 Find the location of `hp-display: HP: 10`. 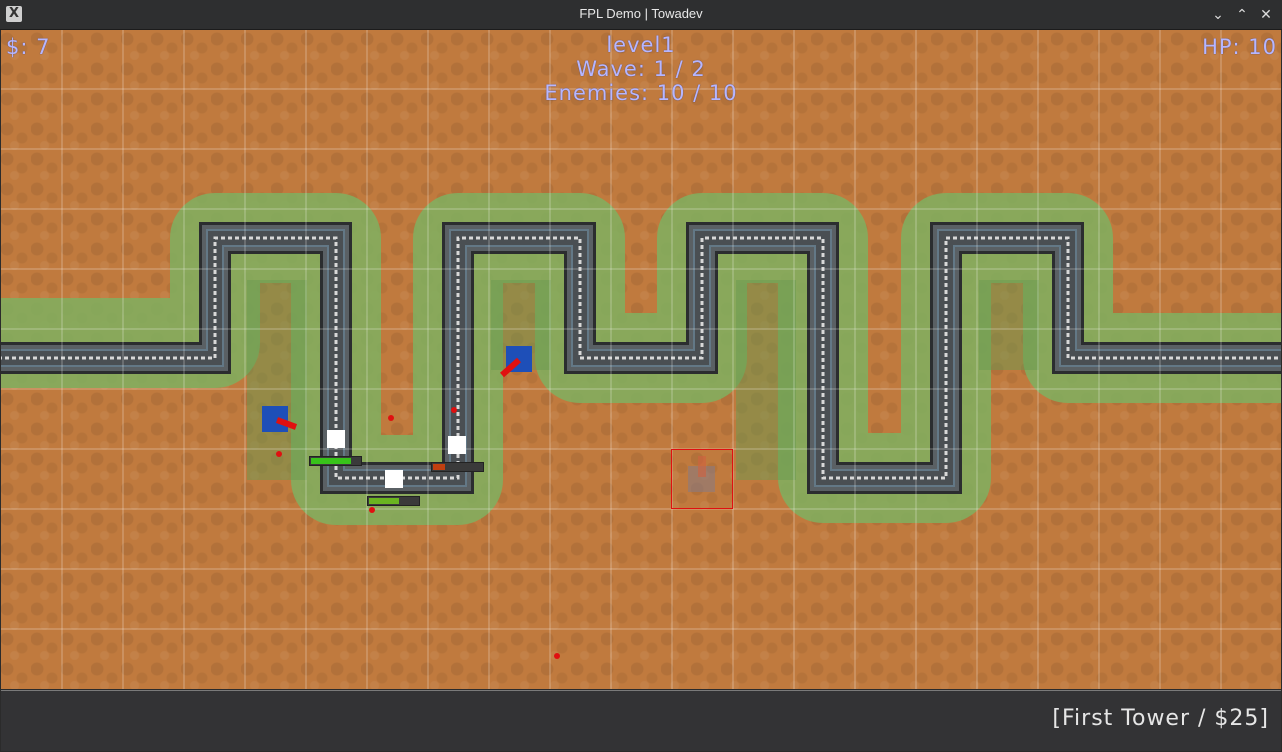

hp-display: HP: 10 is located at coordinates (1239, 47).